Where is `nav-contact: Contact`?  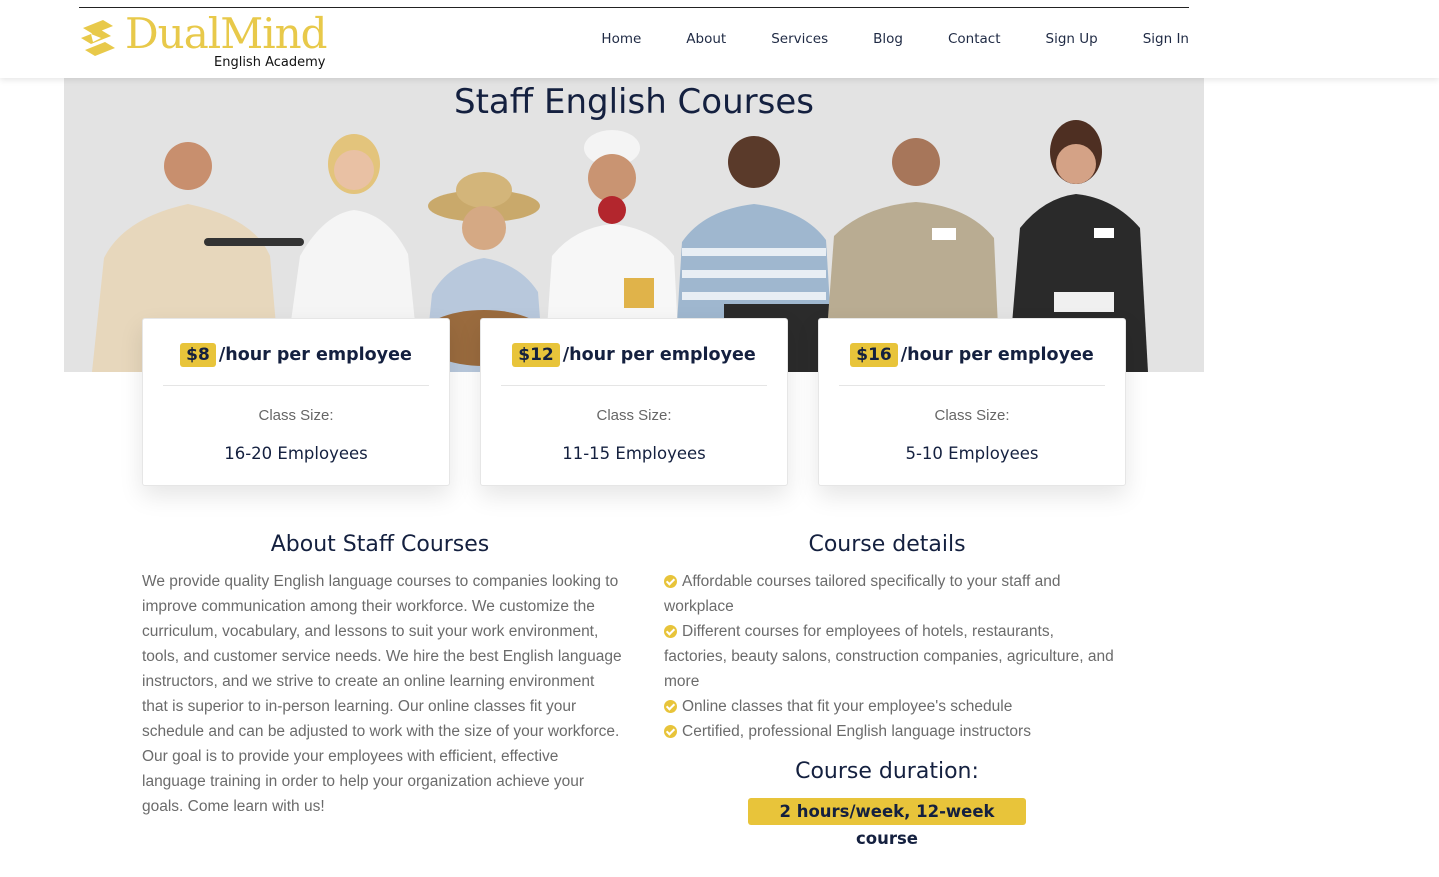 nav-contact: Contact is located at coordinates (974, 39).